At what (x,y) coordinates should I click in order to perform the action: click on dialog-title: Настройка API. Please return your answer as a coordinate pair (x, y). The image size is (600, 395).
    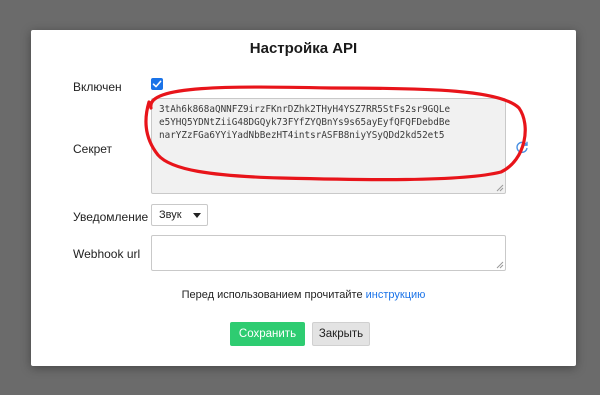
    Looking at the image, I should click on (303, 48).